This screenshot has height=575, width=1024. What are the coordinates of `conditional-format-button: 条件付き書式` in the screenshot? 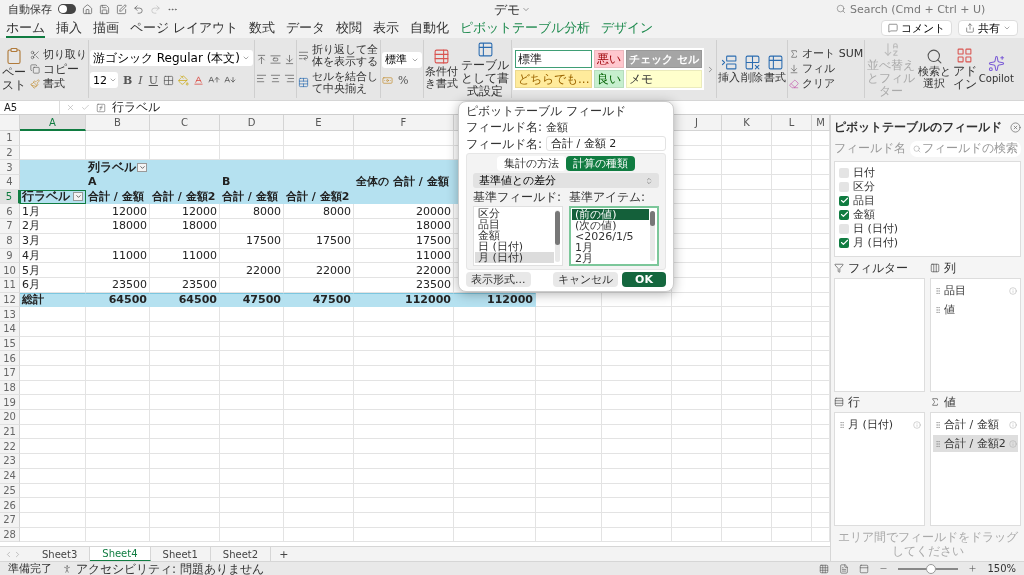 It's located at (442, 69).